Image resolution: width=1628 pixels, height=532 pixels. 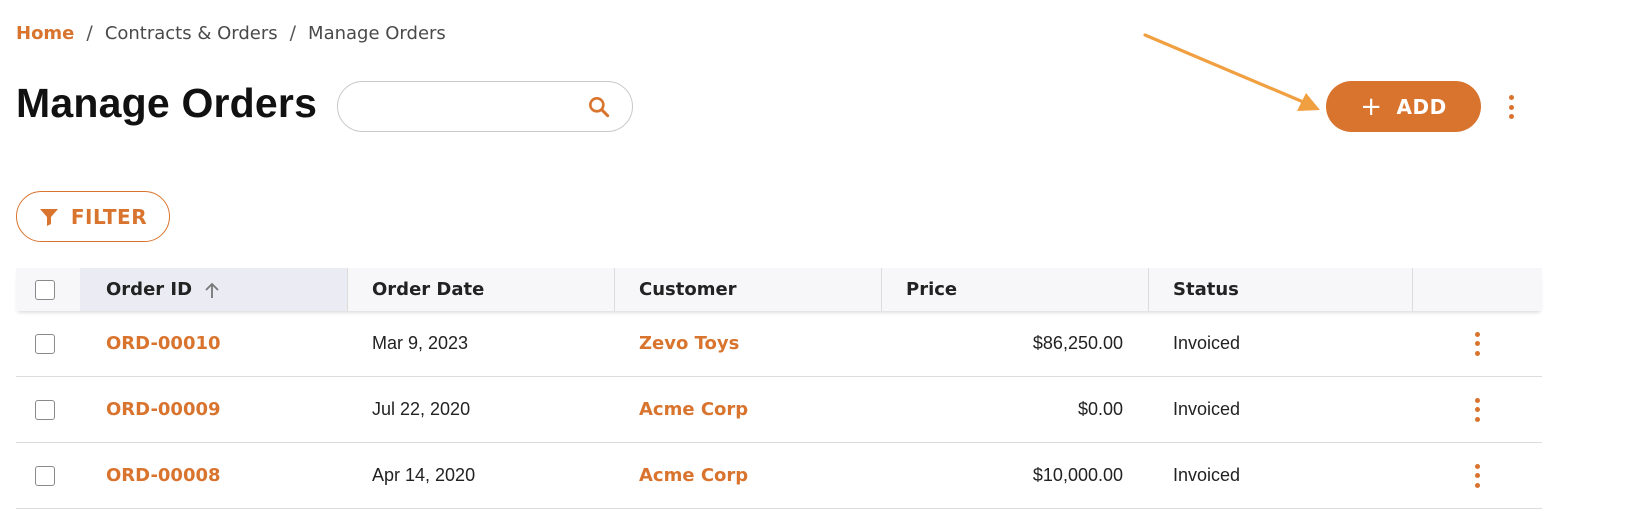 What do you see at coordinates (420, 343) in the screenshot?
I see `order-date: Mar 9, 2023` at bounding box center [420, 343].